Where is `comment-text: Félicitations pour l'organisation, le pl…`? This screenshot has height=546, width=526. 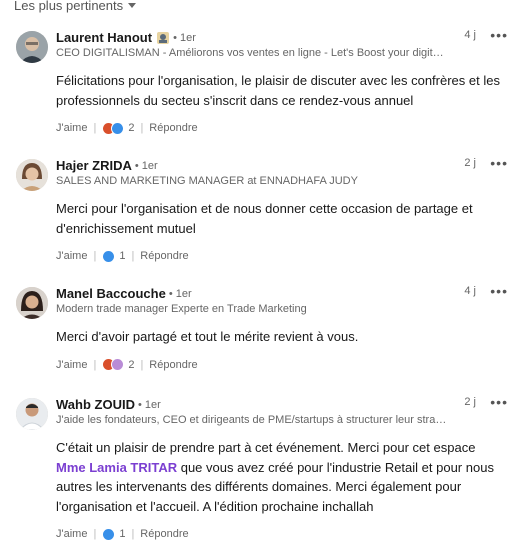
comment-text: Félicitations pour l'organisation, le pl… is located at coordinates (278, 90).